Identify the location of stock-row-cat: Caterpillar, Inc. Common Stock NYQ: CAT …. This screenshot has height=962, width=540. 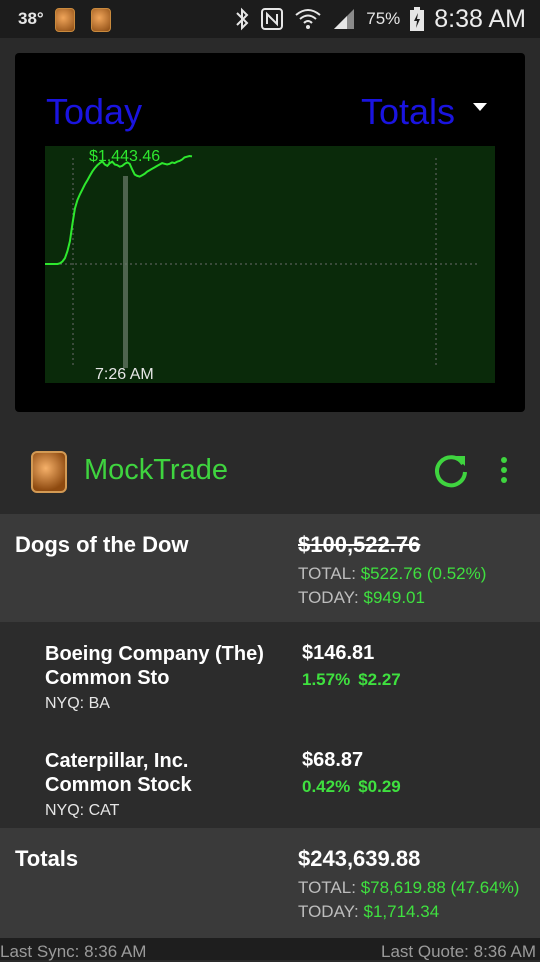
(270, 781).